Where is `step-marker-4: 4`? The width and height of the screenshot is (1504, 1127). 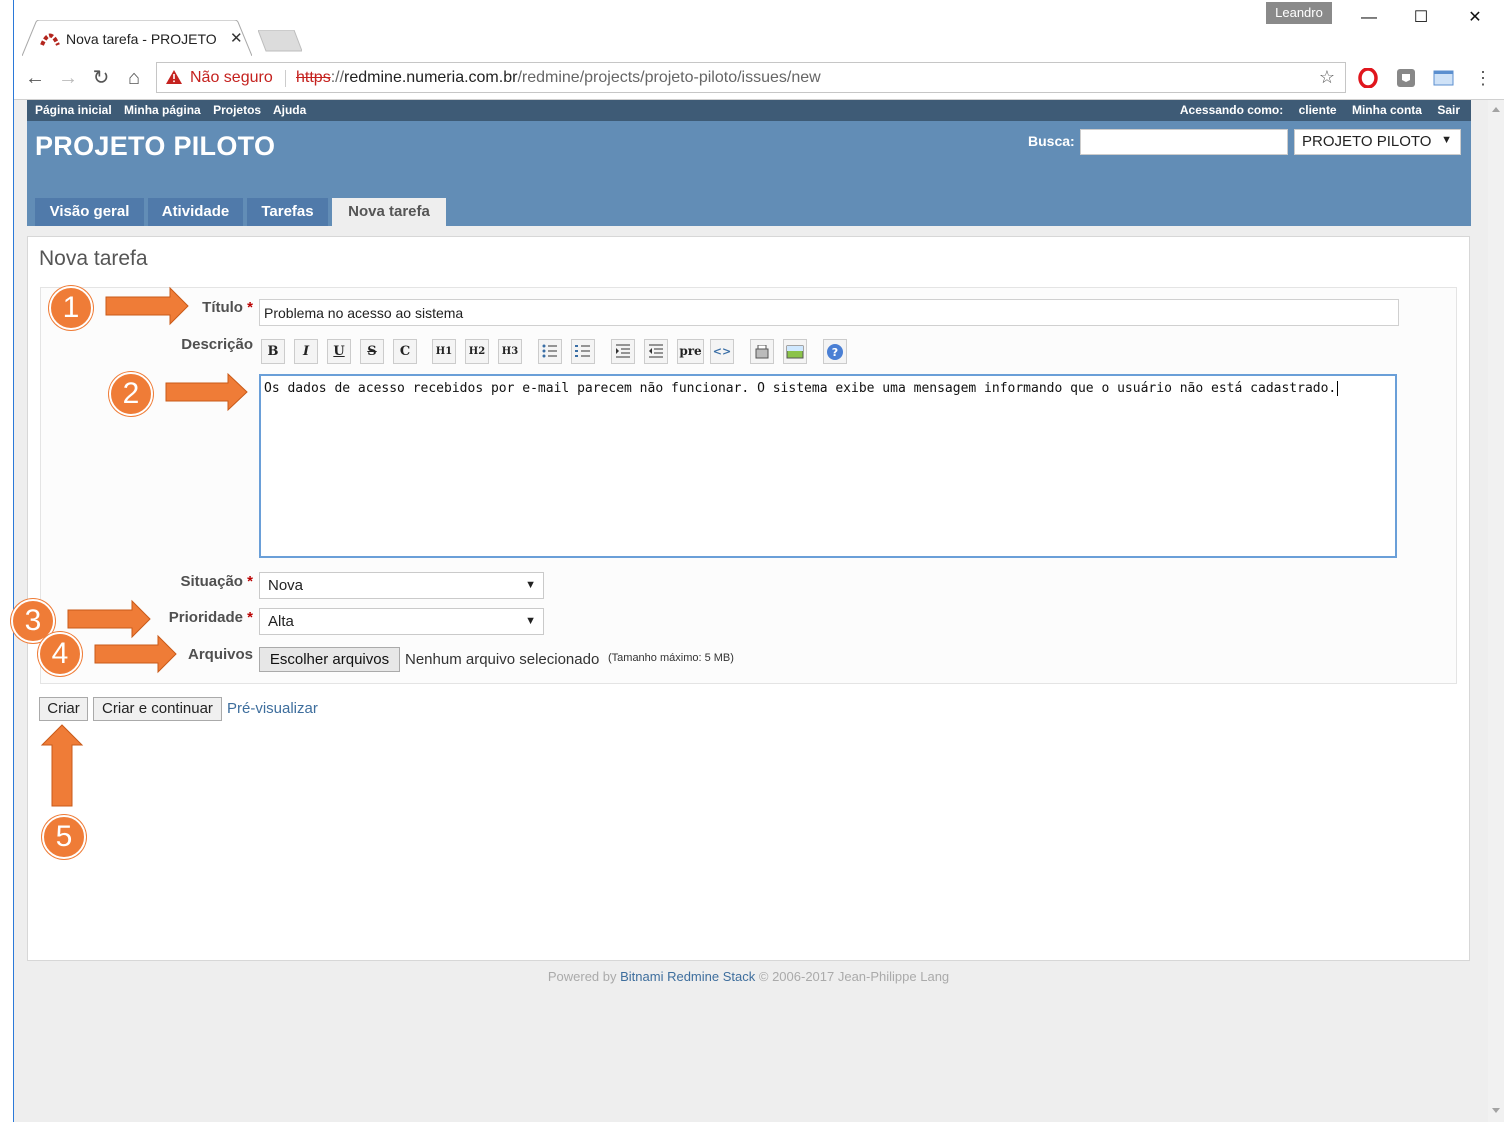
step-marker-4: 4 is located at coordinates (60, 654).